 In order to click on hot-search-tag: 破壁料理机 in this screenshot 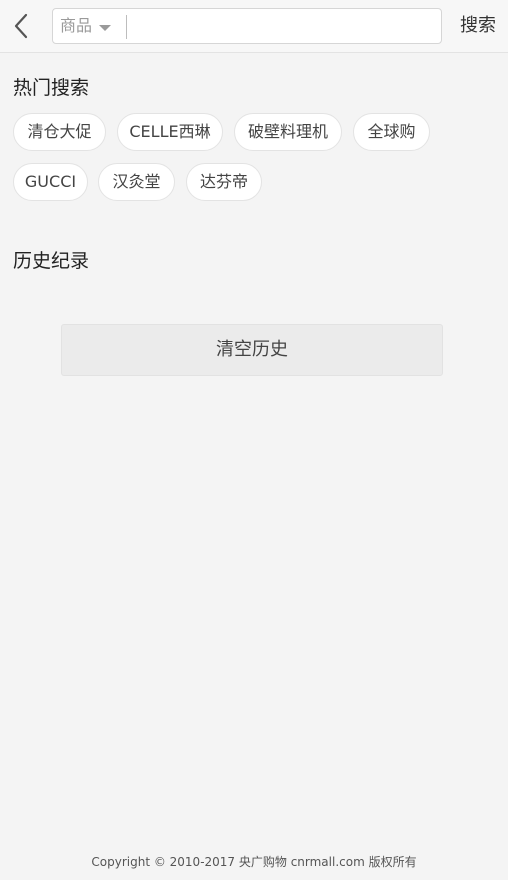, I will do `click(288, 132)`.